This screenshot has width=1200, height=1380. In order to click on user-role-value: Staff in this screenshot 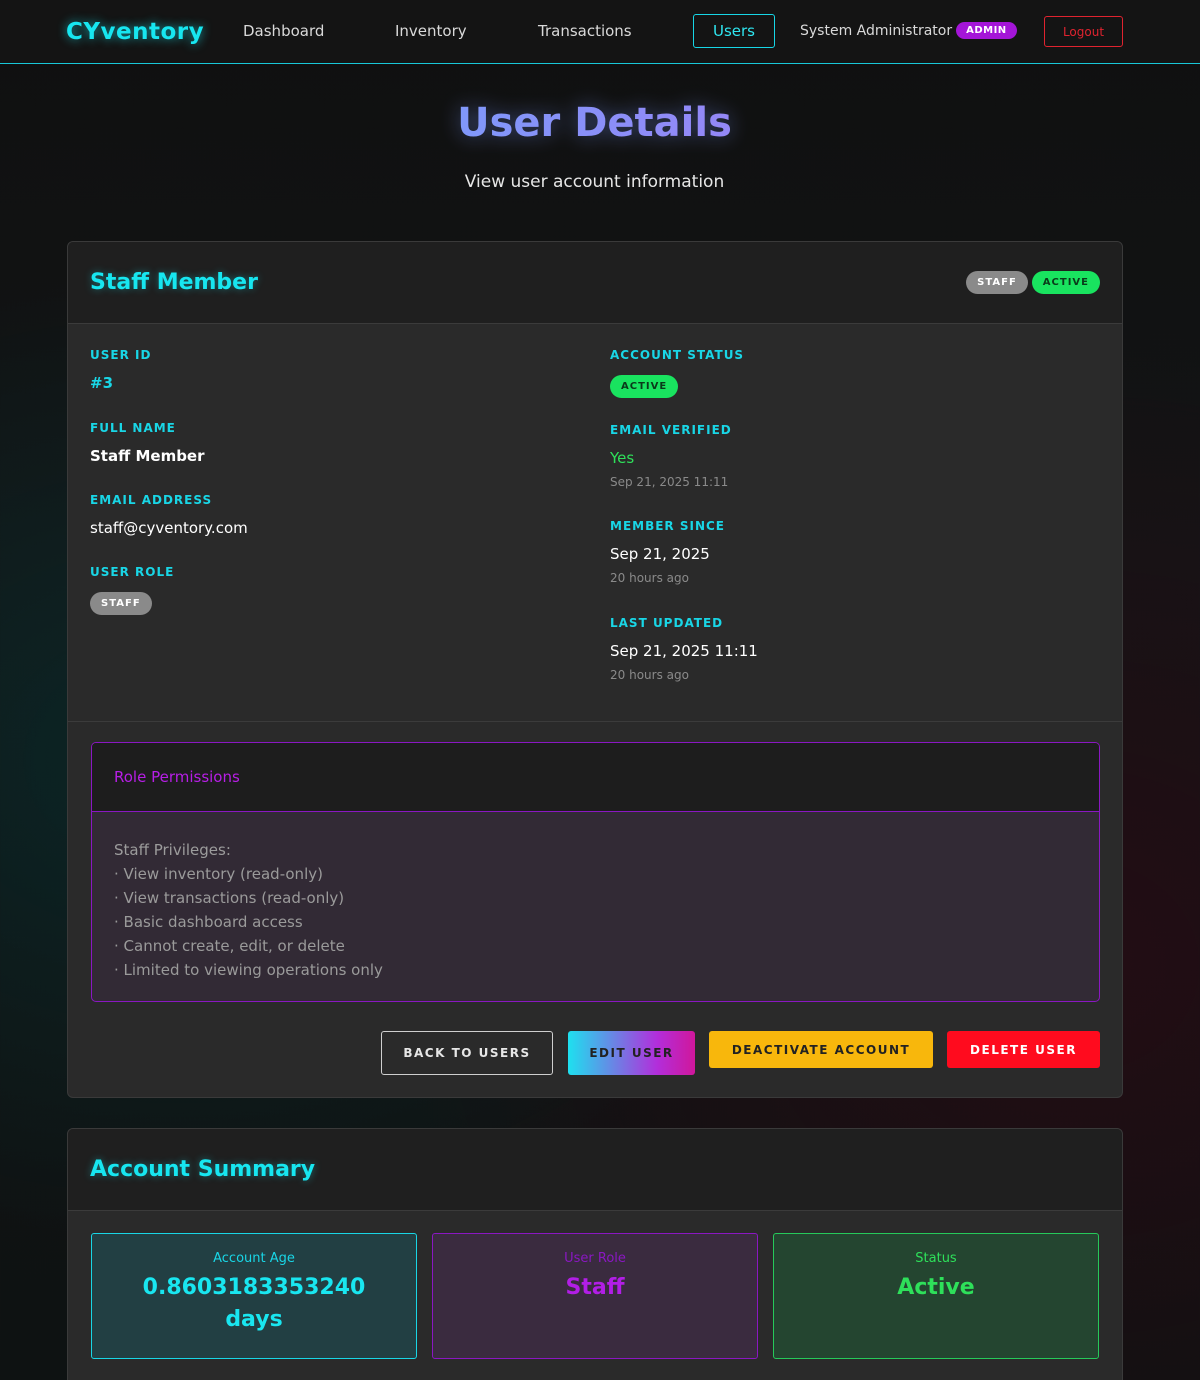, I will do `click(595, 1287)`.